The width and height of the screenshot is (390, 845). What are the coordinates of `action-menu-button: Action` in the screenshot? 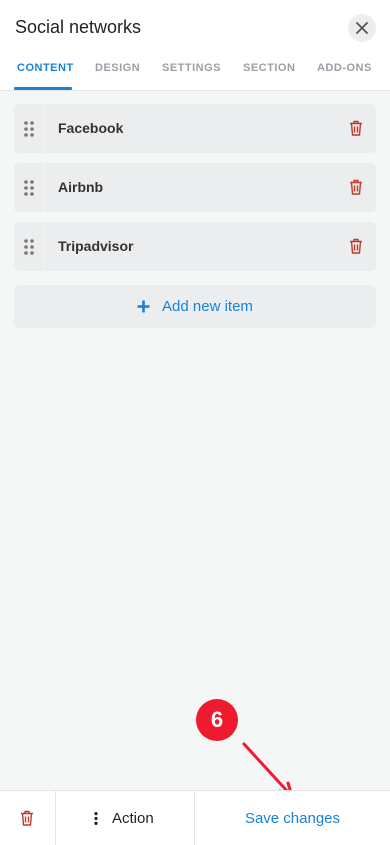 It's located at (125, 818).